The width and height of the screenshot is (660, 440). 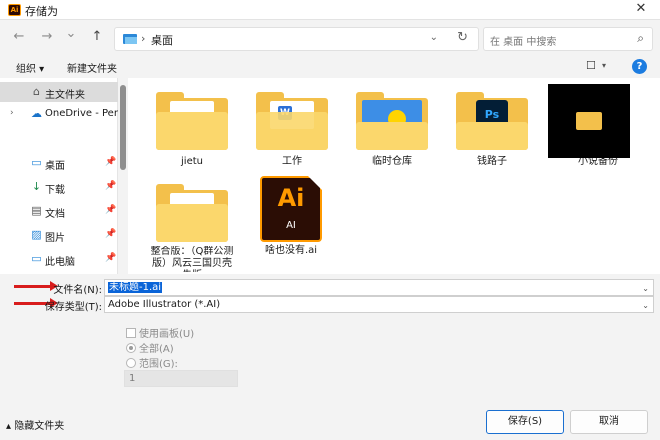 What do you see at coordinates (60, 262) in the screenshot?
I see `sidebar-item-label: 此电脑` at bounding box center [60, 262].